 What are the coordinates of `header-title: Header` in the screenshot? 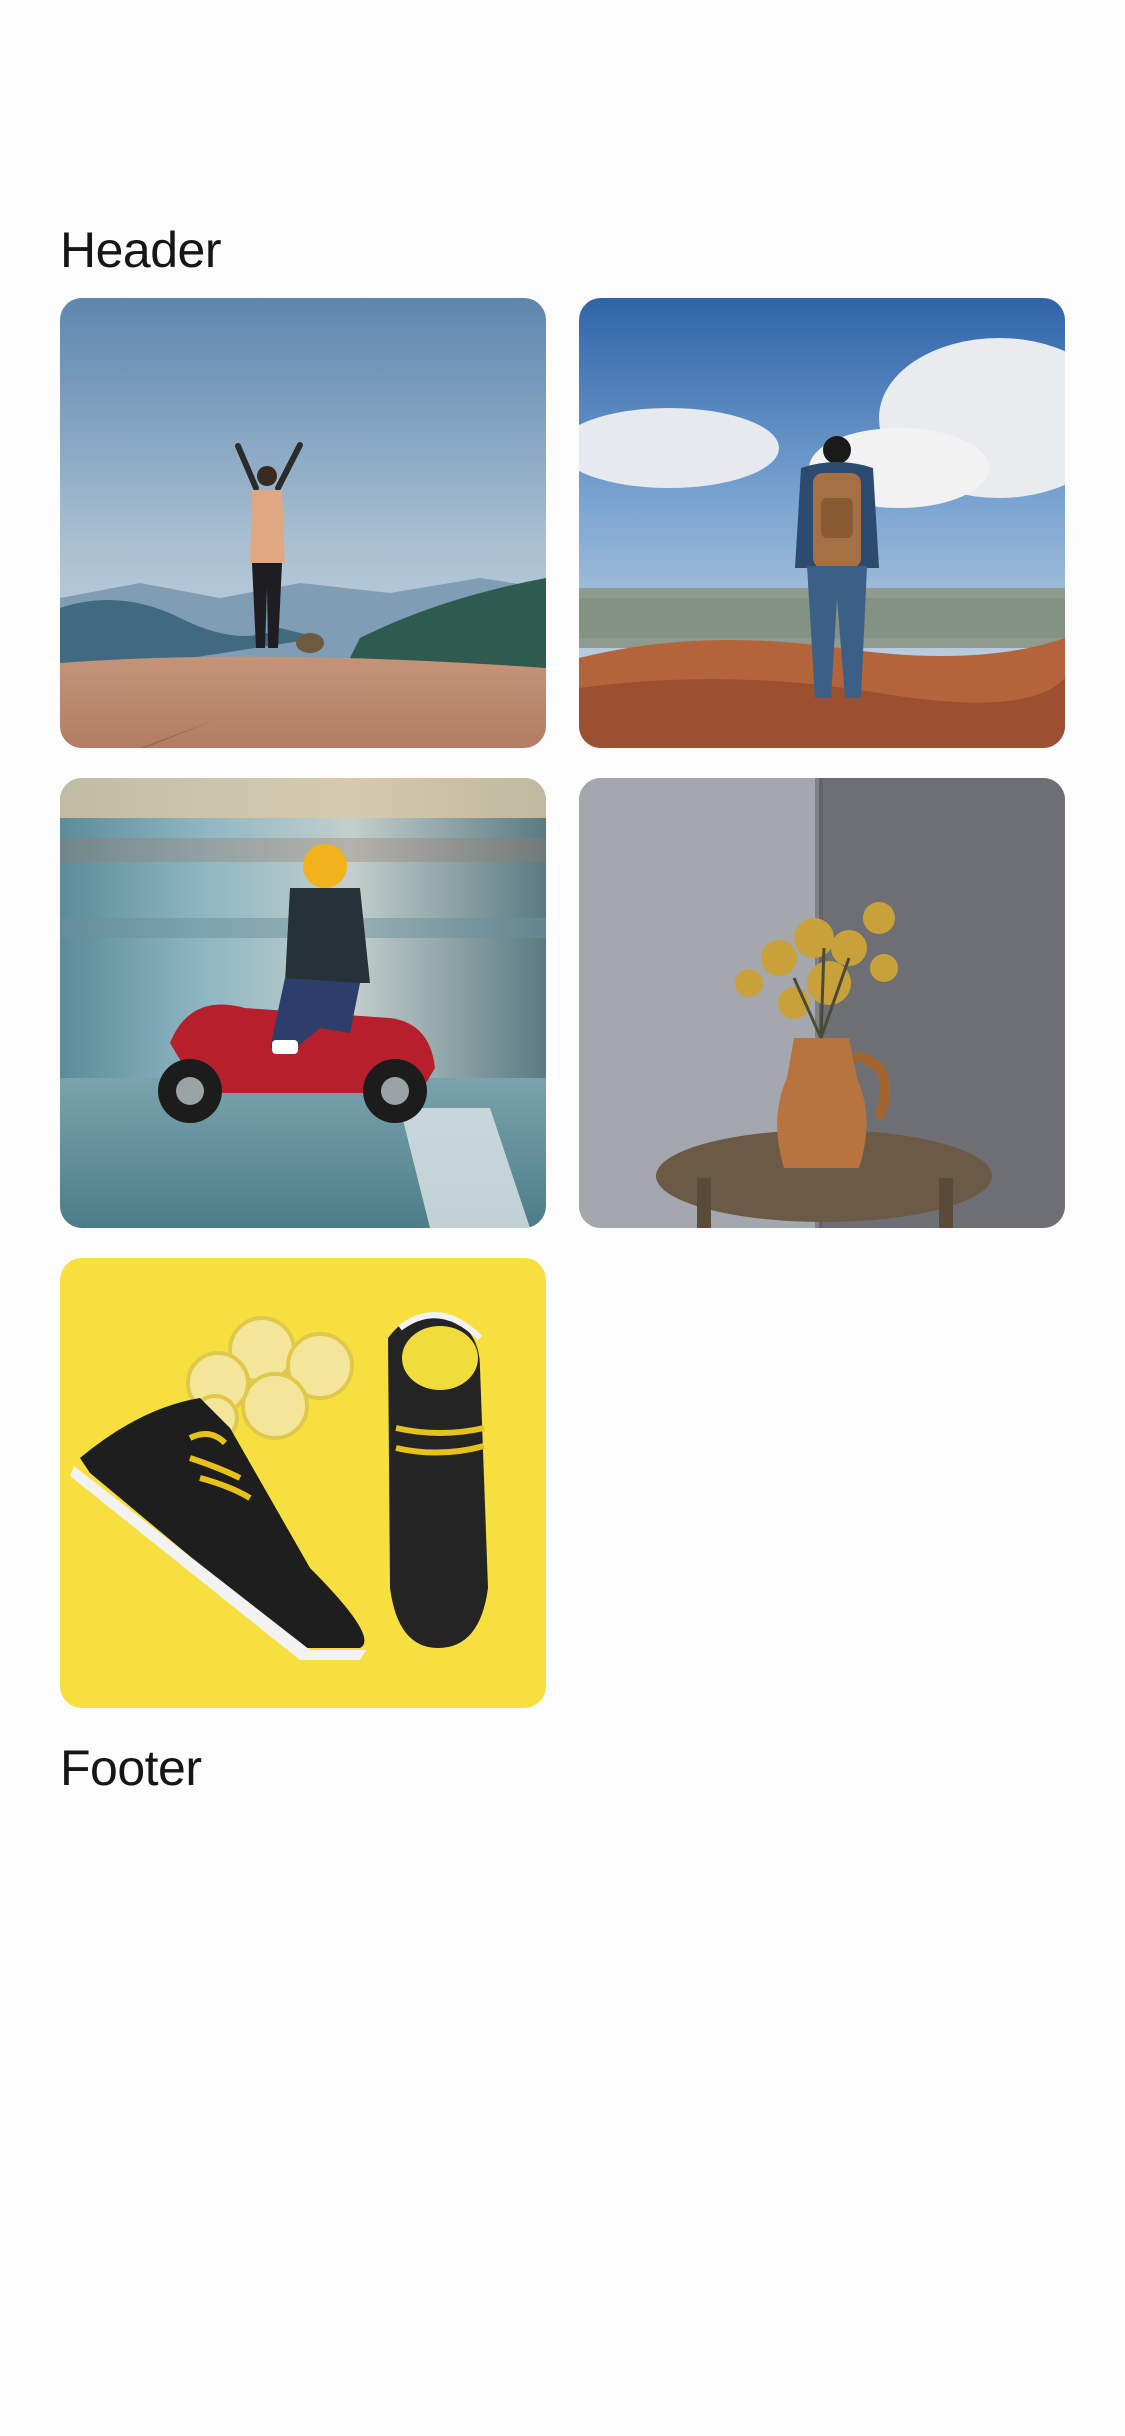 It's located at (141, 250).